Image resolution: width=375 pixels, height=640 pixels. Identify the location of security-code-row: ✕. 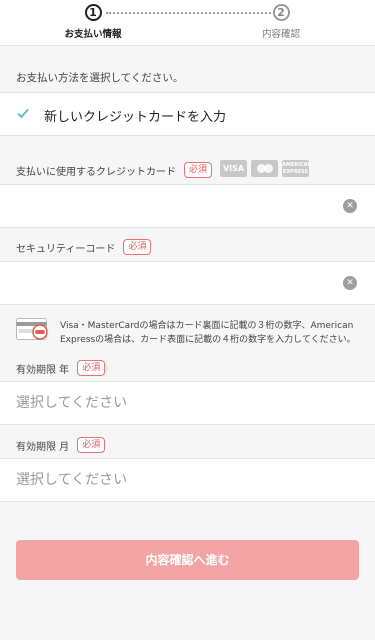
(187, 283).